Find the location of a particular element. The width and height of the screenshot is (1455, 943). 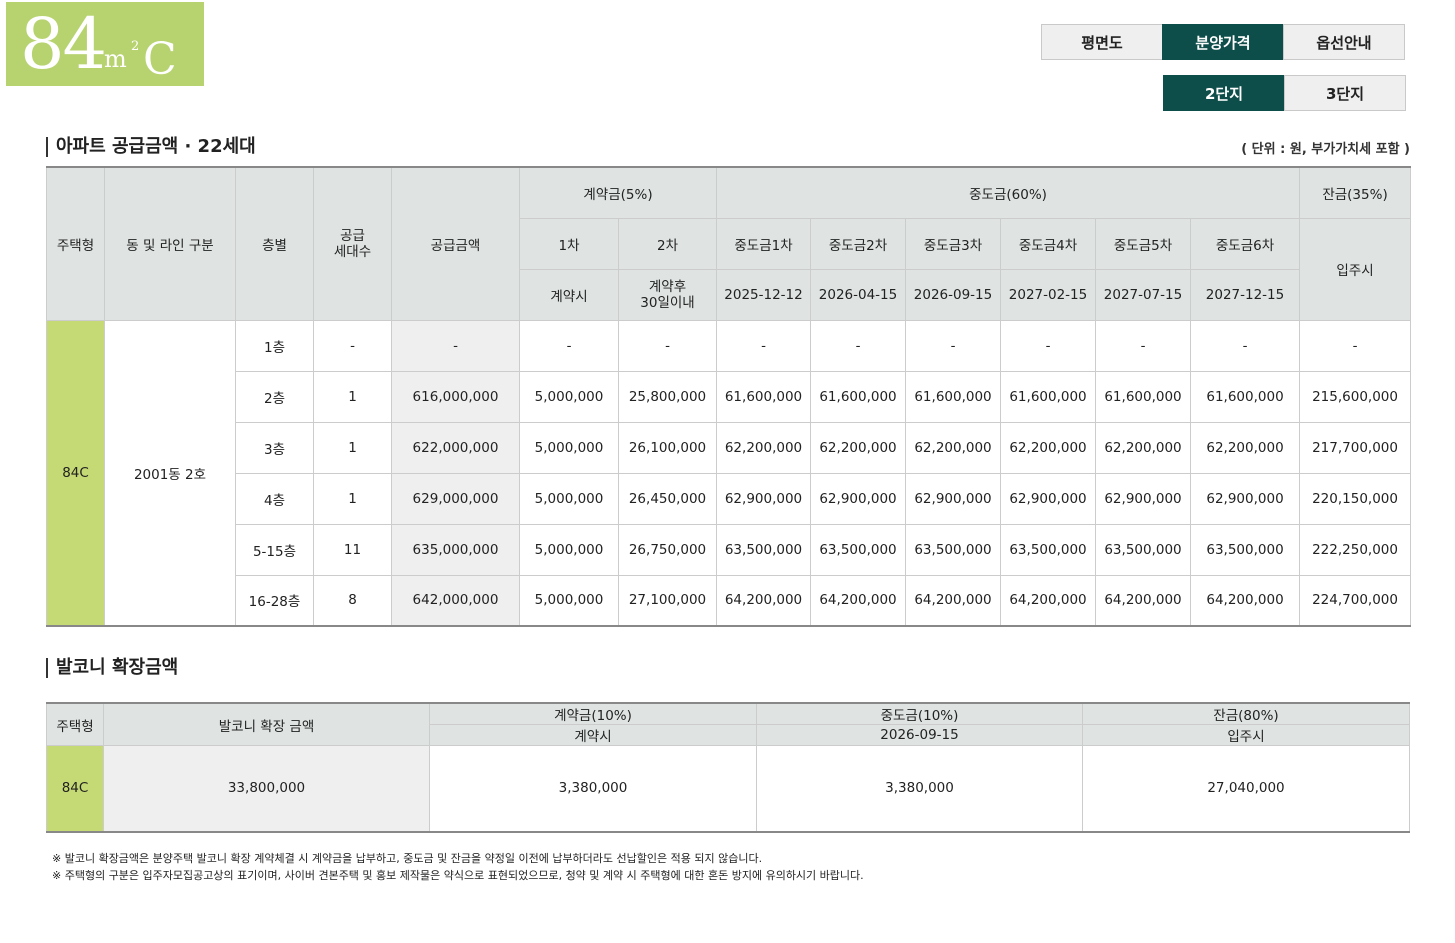

unit-note: ( 단위 : 원, 부가가치세 포함 ) is located at coordinates (1325, 149).